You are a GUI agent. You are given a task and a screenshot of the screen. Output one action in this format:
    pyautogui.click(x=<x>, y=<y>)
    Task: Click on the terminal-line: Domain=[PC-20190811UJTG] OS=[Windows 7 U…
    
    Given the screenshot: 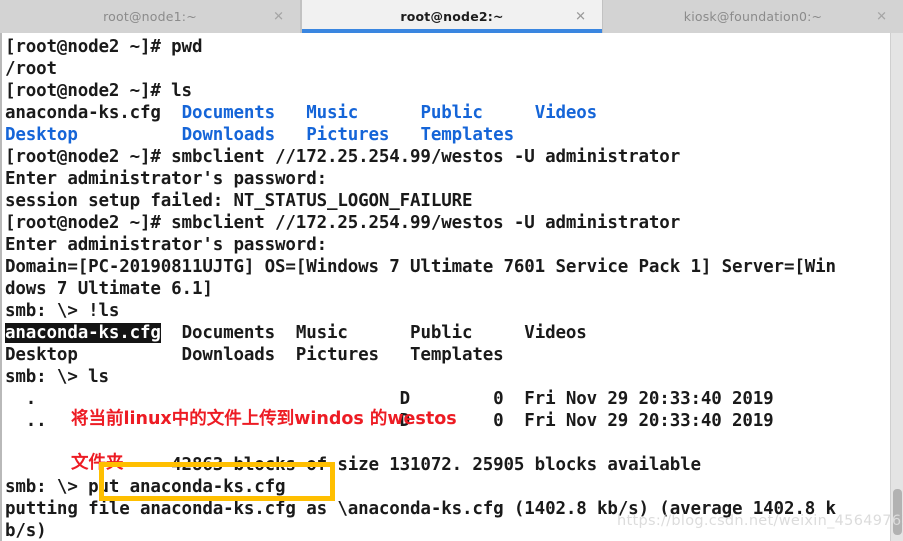 What is the action you would take?
    pyautogui.click(x=448, y=267)
    